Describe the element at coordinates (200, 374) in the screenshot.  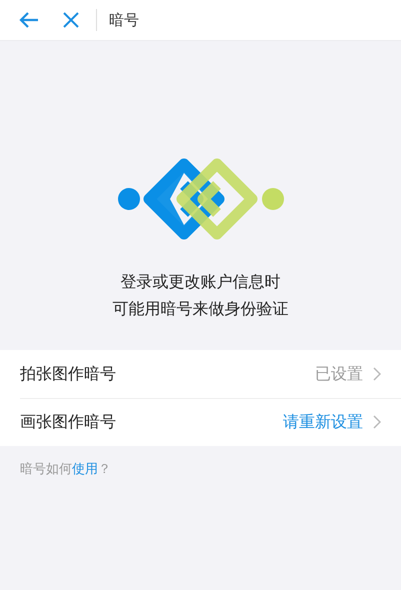
I see `option-row: 拍张图作暗号 已设置` at that location.